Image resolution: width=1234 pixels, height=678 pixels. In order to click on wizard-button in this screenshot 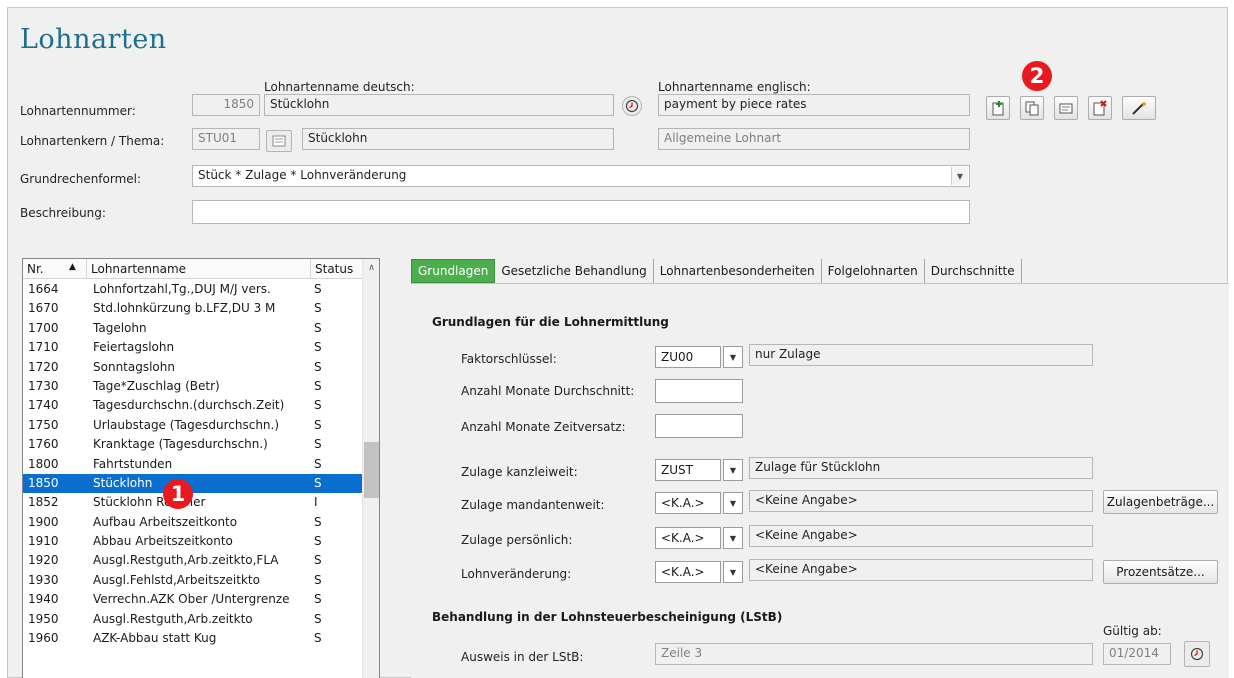, I will do `click(1139, 108)`.